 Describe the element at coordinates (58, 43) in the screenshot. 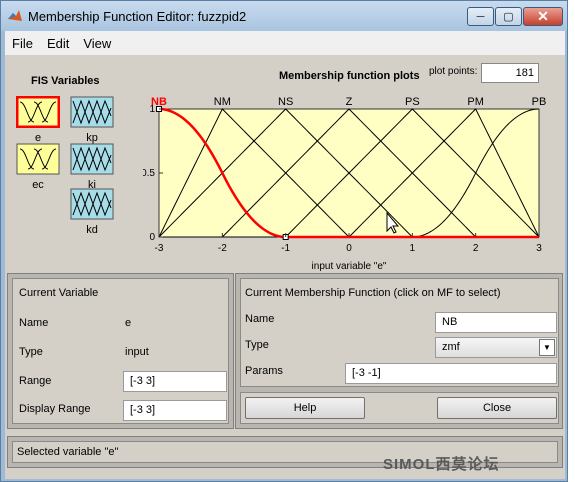

I see `menu-edit: Edit` at that location.